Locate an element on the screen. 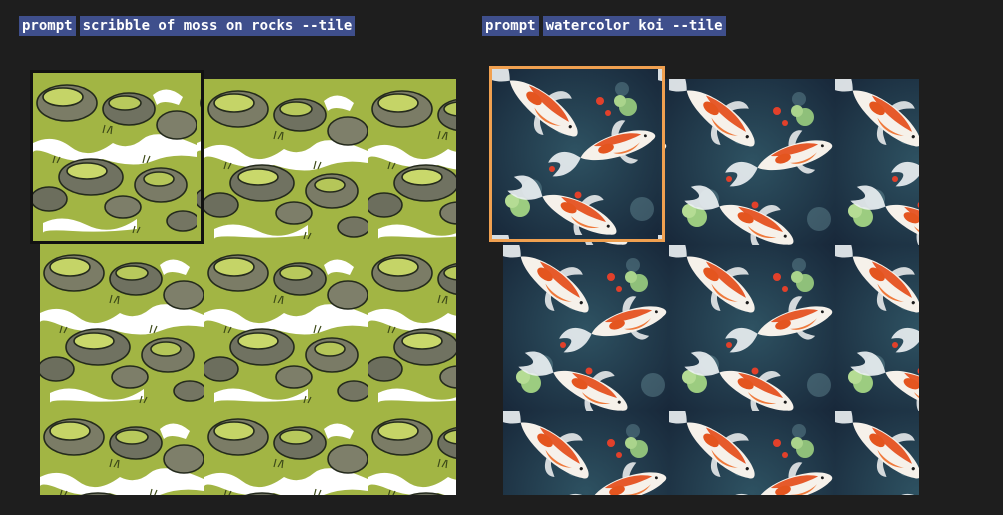 The image size is (1003, 515). koi-single-tile is located at coordinates (577, 154).